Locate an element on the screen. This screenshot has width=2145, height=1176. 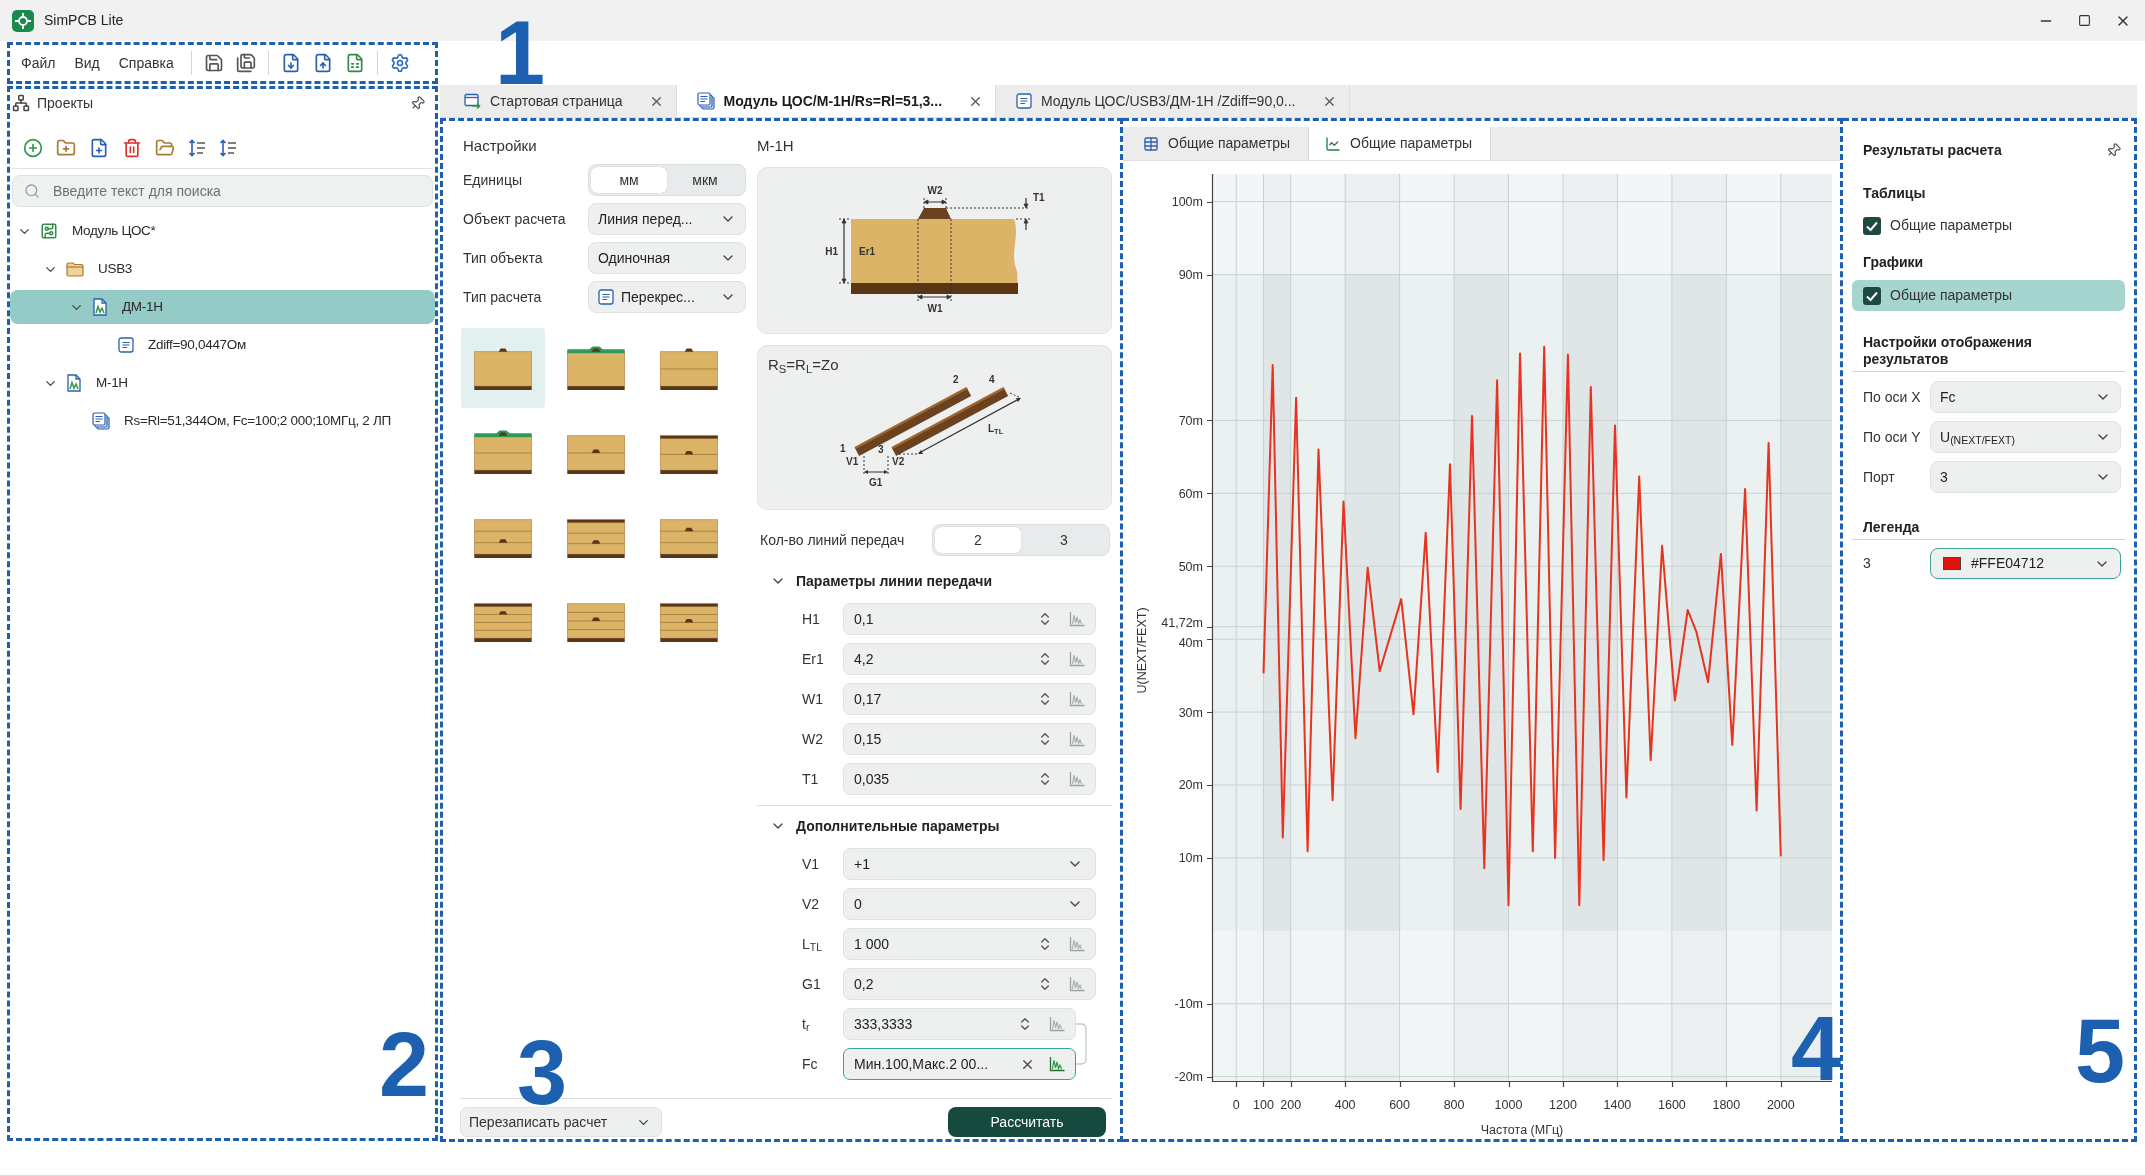
dimension-label: W2 is located at coordinates (935, 190).